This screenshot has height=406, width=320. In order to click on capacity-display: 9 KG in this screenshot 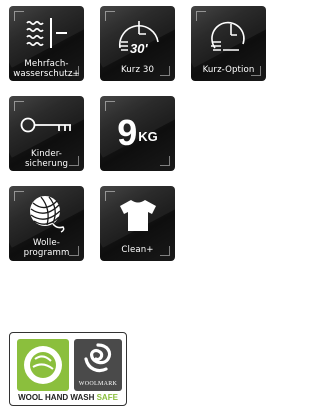, I will do `click(137, 133)`.